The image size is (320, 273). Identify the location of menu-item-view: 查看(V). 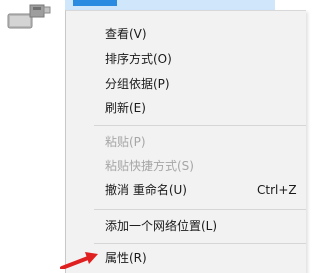
(186, 34).